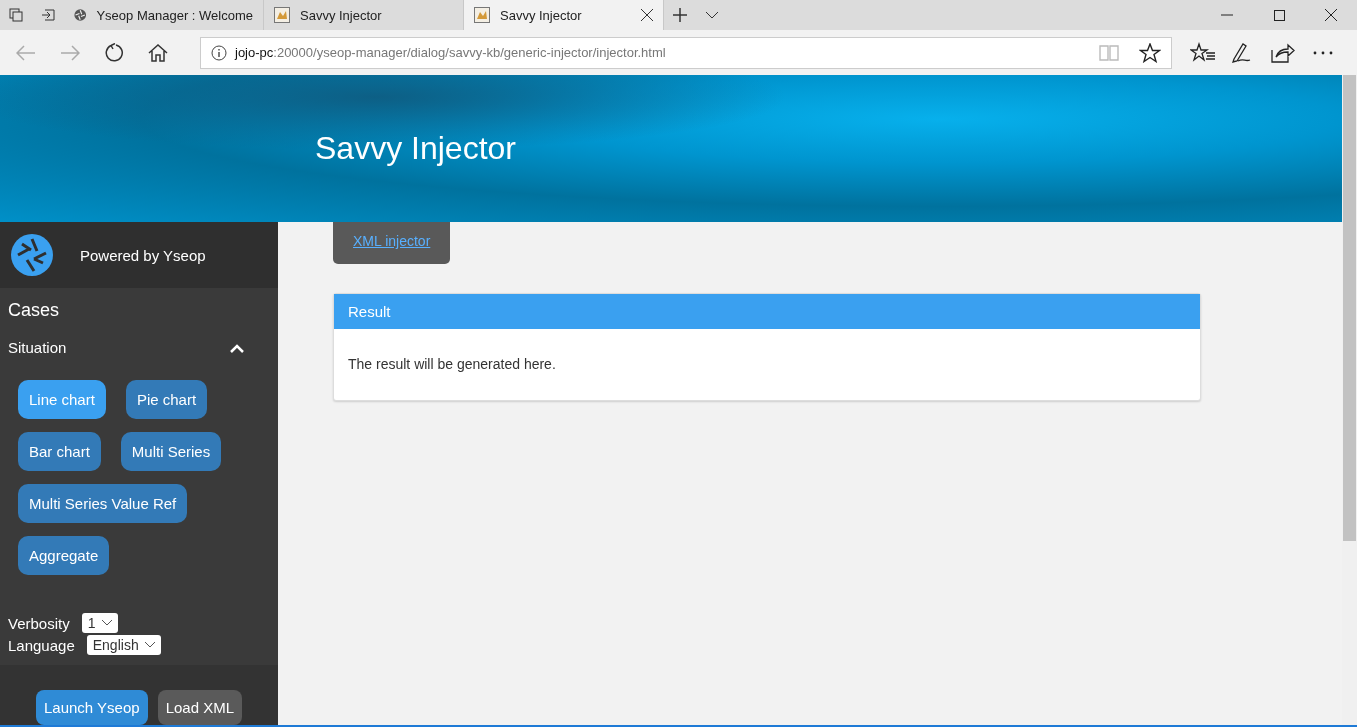 The width and height of the screenshot is (1357, 727). What do you see at coordinates (199, 707) in the screenshot?
I see `load-button: Load XML` at bounding box center [199, 707].